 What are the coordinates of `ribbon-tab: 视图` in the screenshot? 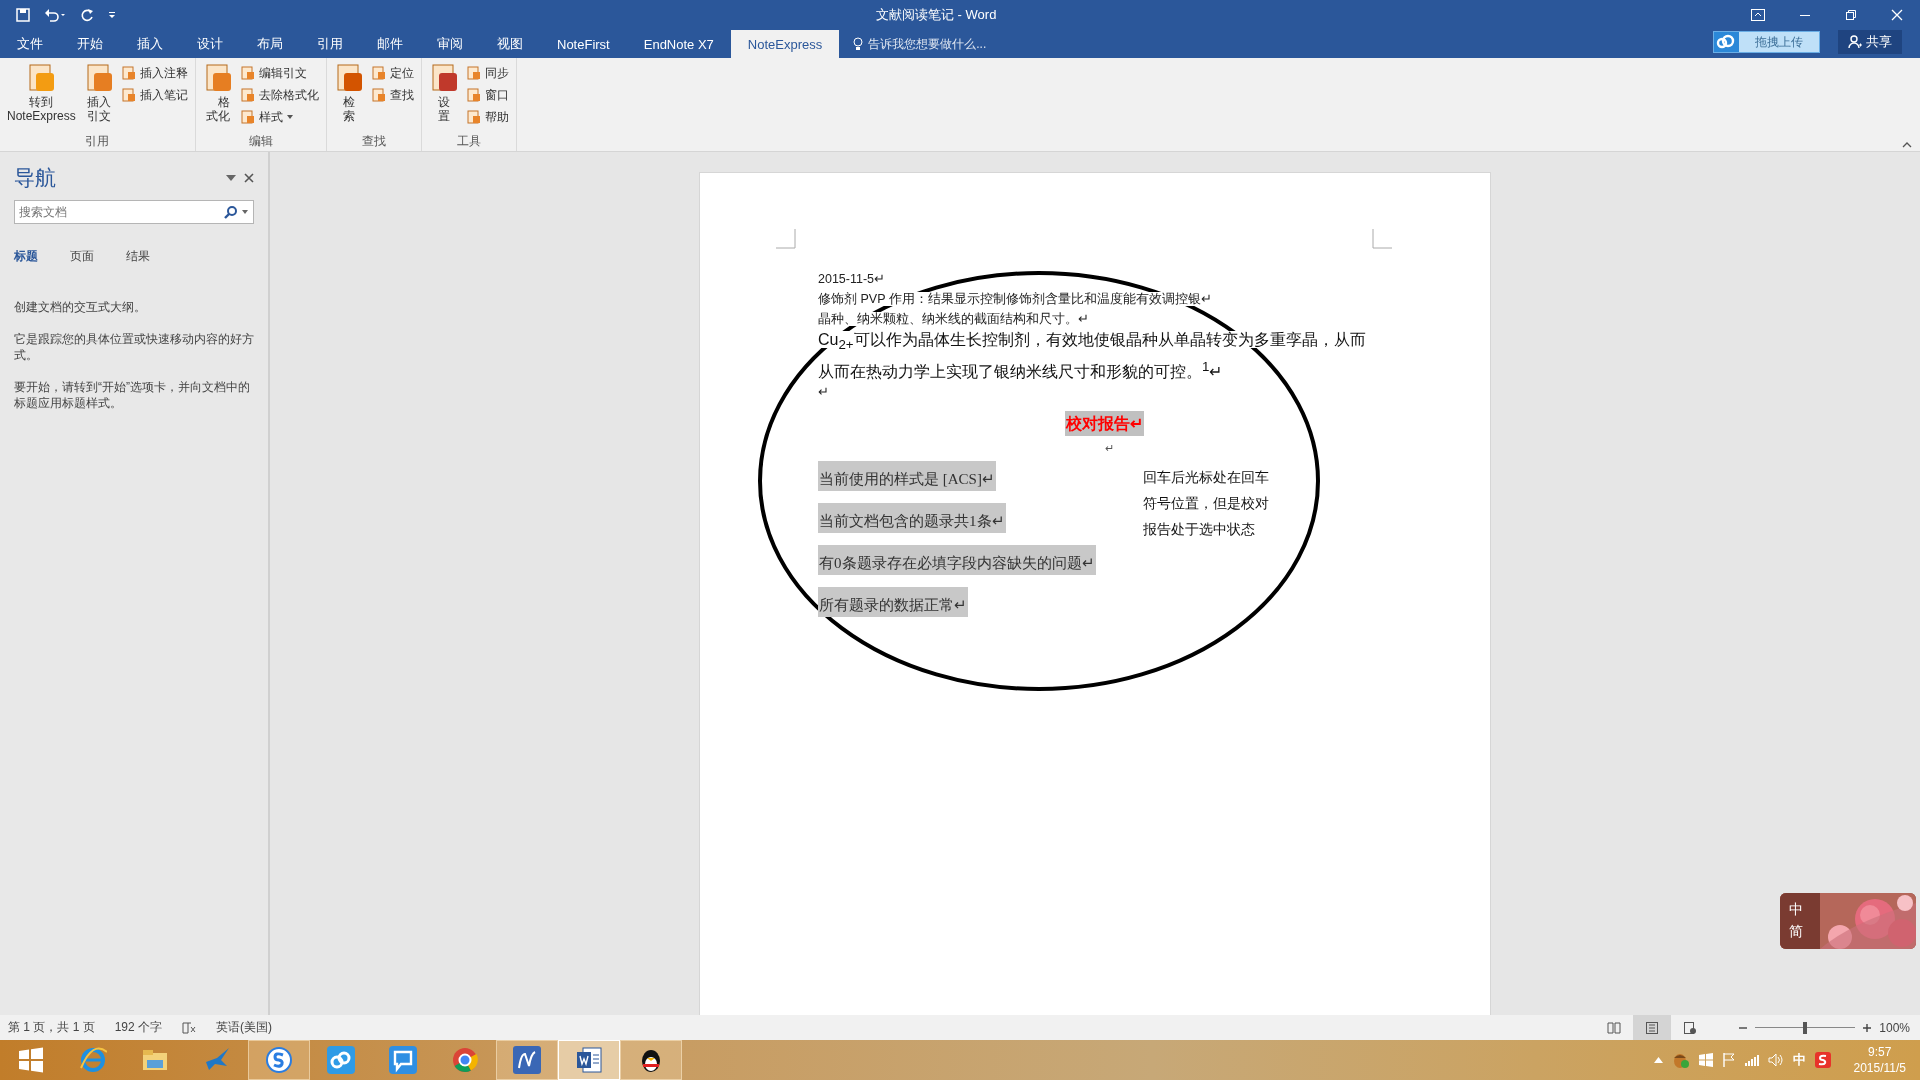 It's located at (510, 44).